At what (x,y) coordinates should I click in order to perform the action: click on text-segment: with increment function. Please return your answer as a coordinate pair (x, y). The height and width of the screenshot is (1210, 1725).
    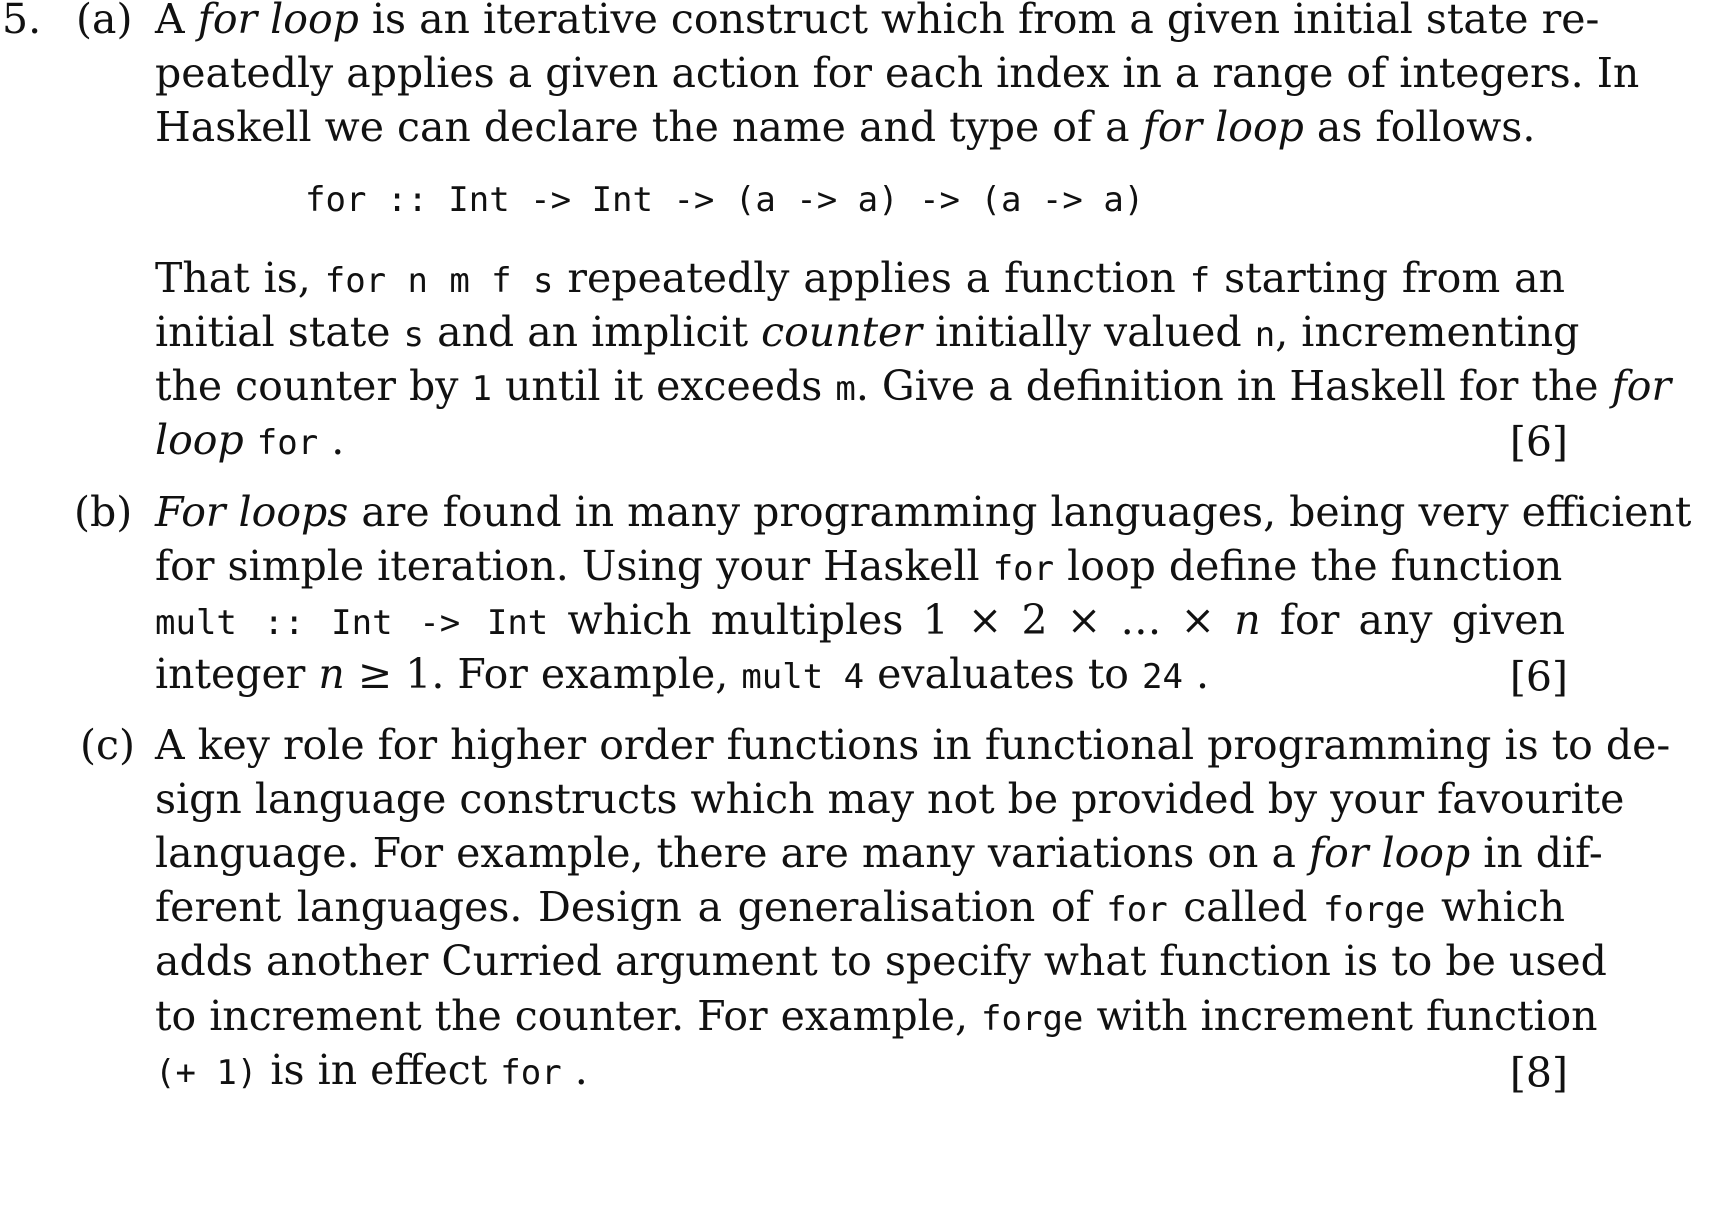
    Looking at the image, I should click on (1340, 1015).